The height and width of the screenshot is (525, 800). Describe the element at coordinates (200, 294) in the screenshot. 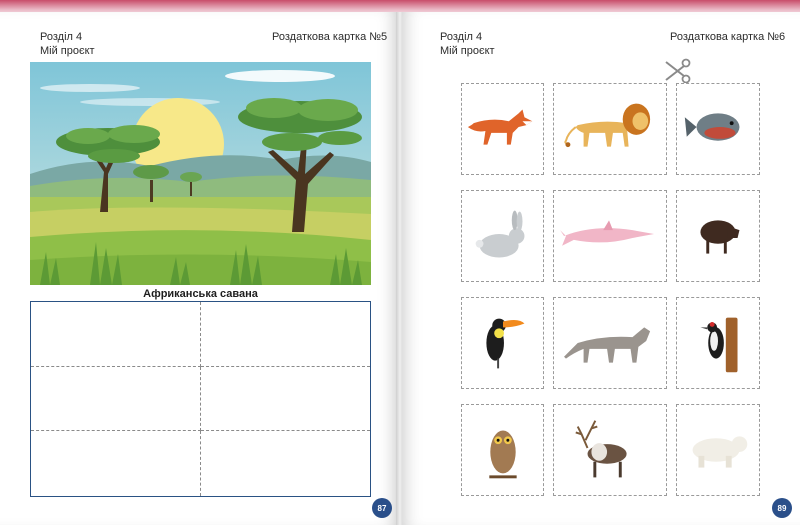

I see `table-title: Африканська савана` at that location.